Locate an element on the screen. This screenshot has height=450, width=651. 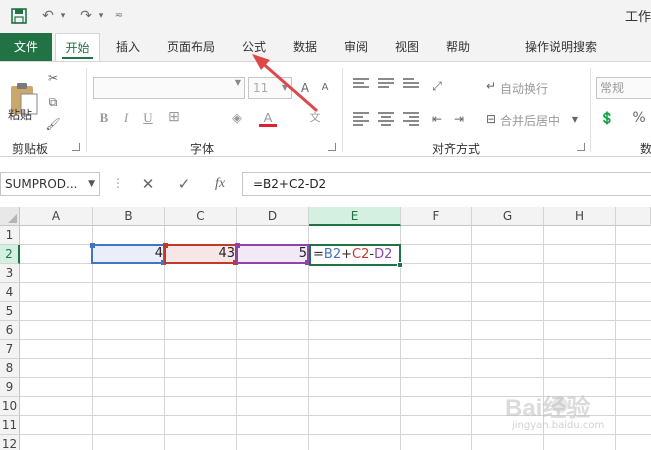
column-header-g: G is located at coordinates (508, 216).